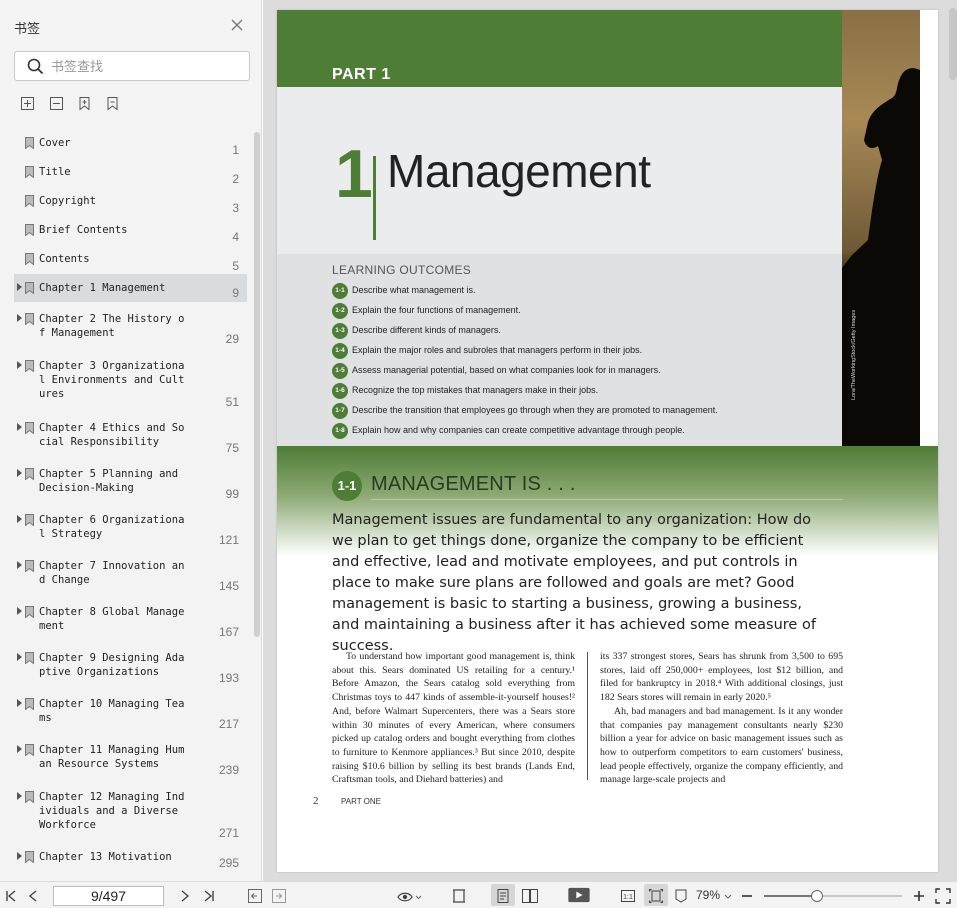  What do you see at coordinates (255, 896) in the screenshot?
I see `back-view-icon` at bounding box center [255, 896].